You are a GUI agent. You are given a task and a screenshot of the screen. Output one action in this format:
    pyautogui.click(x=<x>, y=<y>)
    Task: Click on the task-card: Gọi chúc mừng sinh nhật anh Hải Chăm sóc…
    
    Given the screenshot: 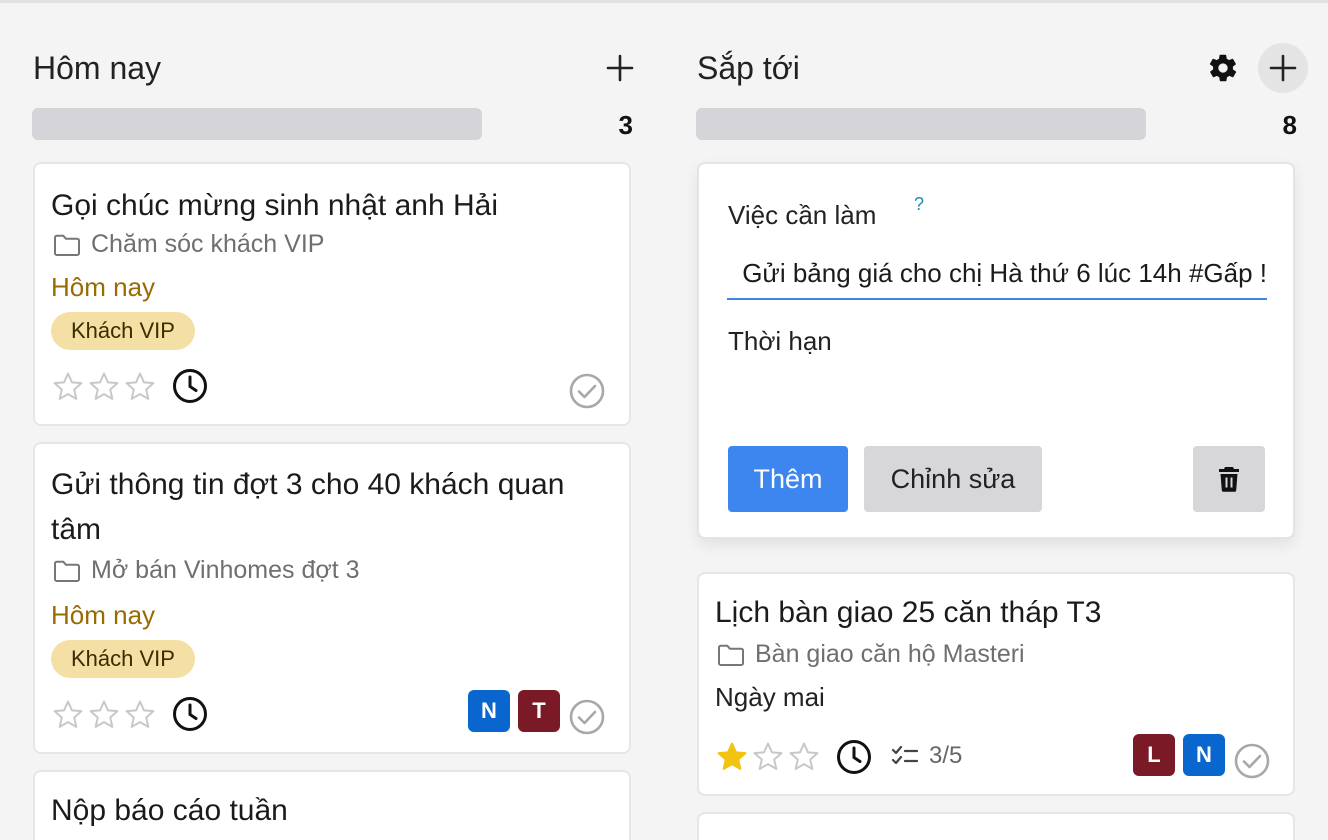 What is the action you would take?
    pyautogui.click(x=332, y=294)
    